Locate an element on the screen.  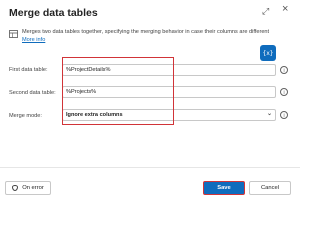
shield-icon is located at coordinates (15, 188).